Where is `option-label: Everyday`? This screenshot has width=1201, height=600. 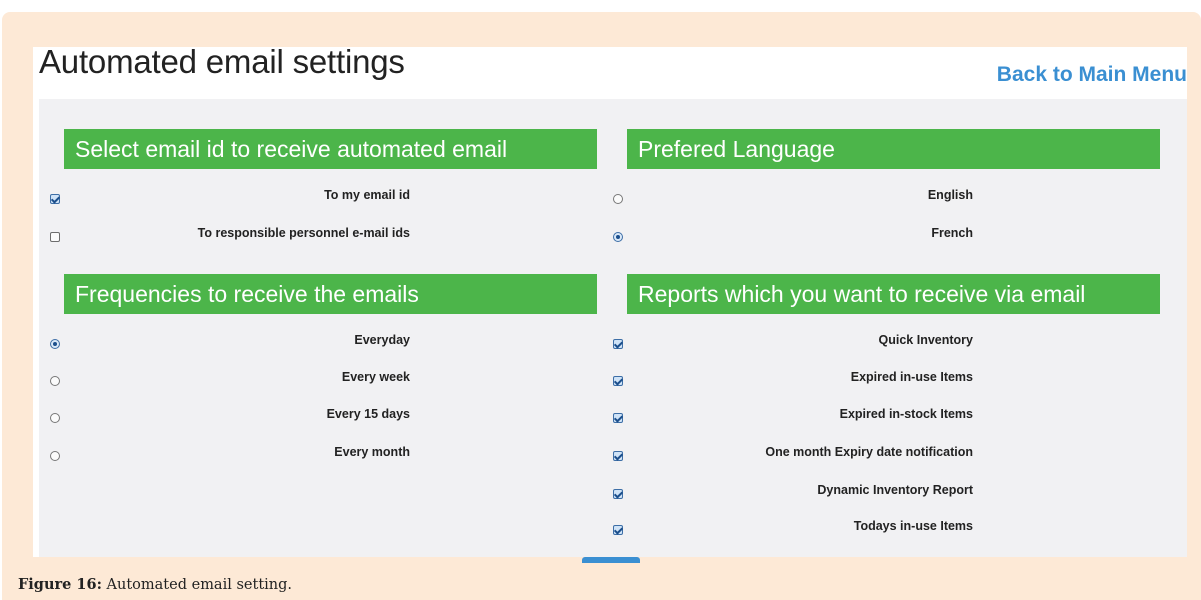
option-label: Everyday is located at coordinates (382, 340).